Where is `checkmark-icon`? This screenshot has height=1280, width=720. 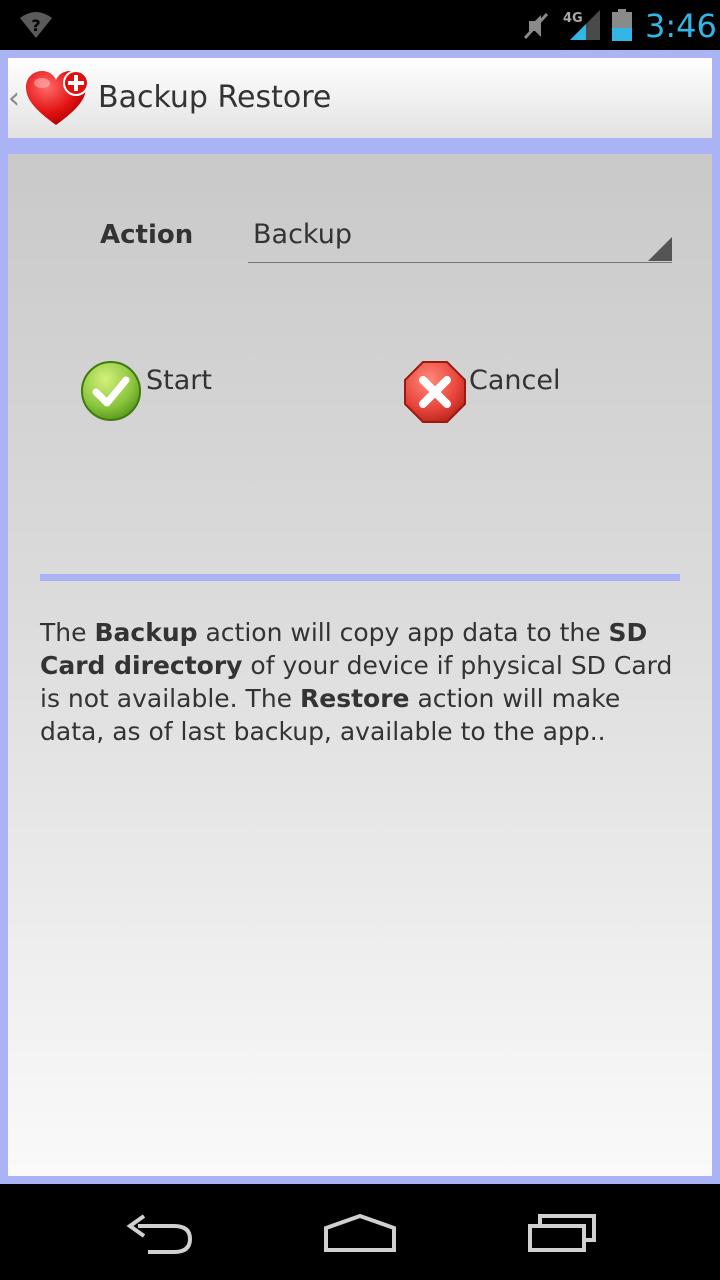
checkmark-icon is located at coordinates (111, 391).